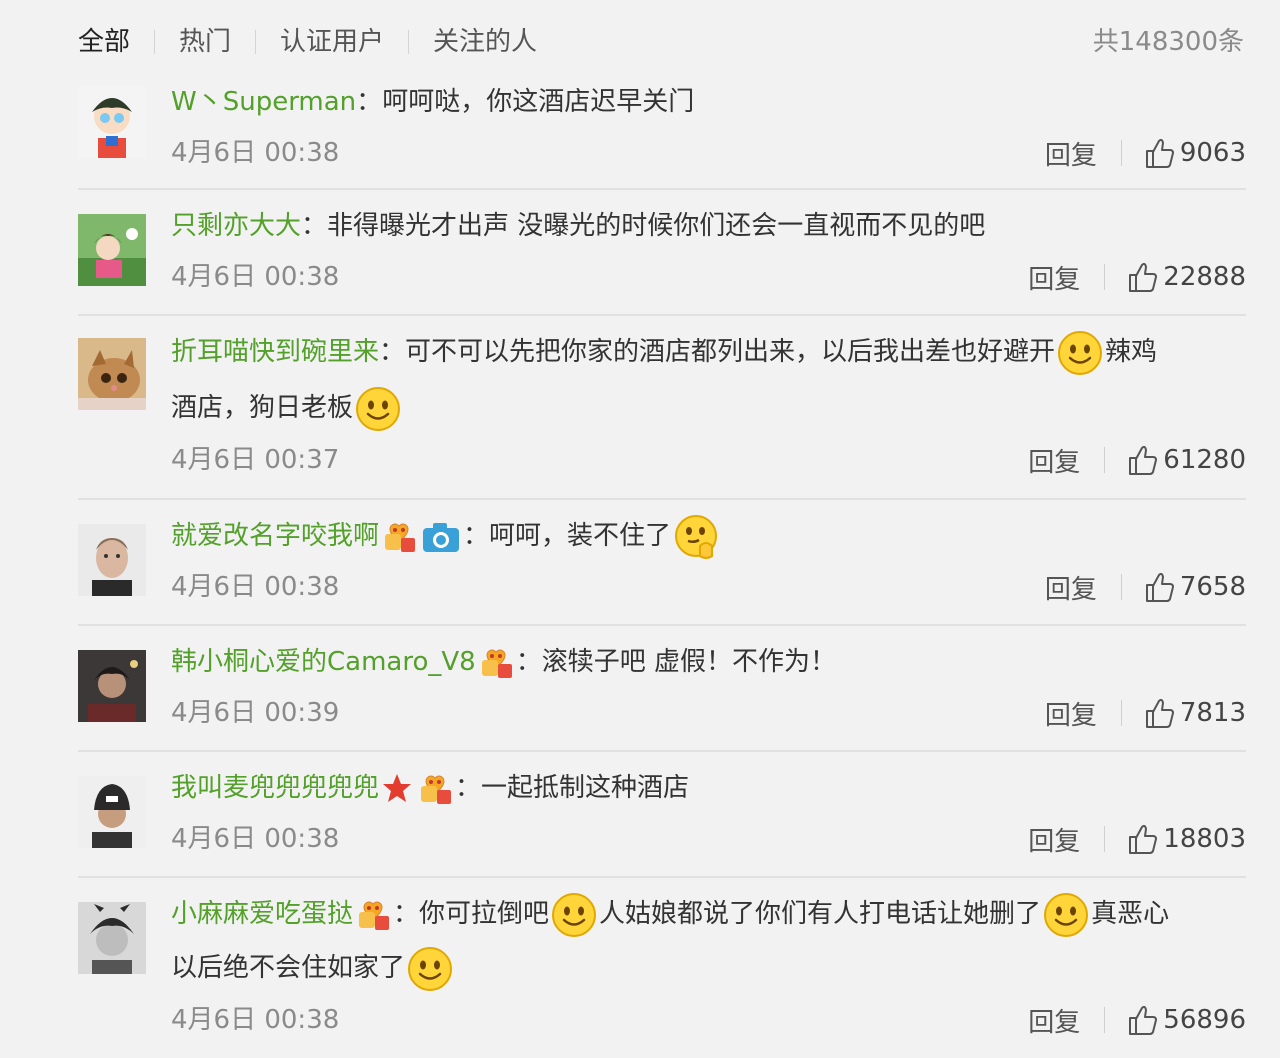 This screenshot has width=1280, height=1058. I want to click on comment-actions: 回复 7658, so click(1145, 587).